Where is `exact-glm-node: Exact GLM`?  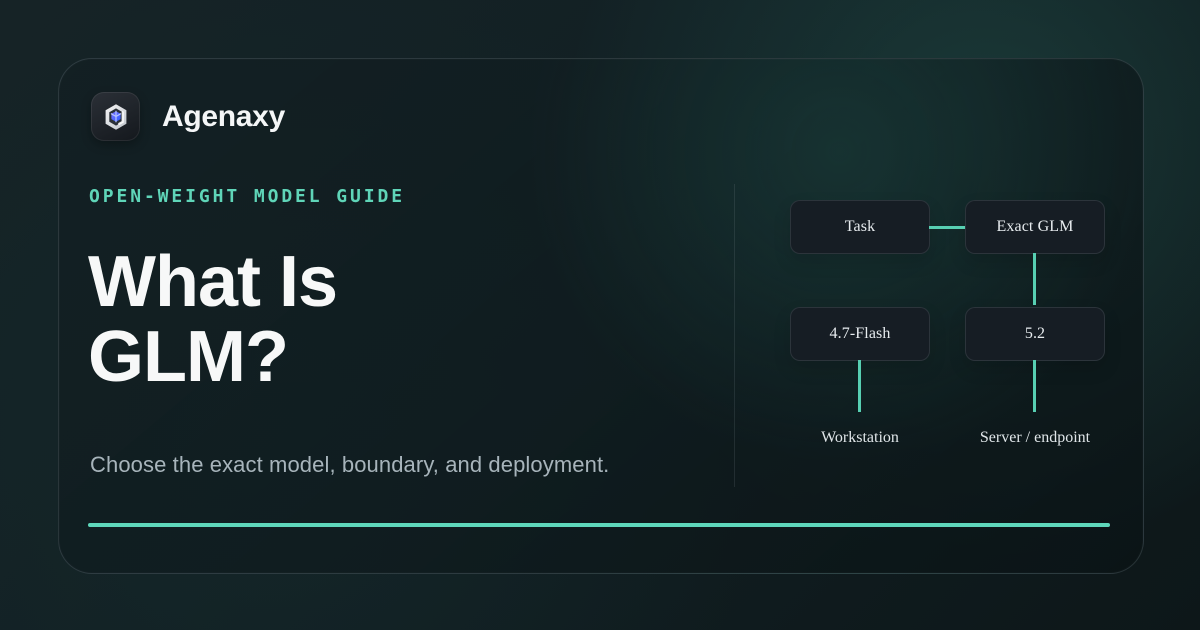 exact-glm-node: Exact GLM is located at coordinates (1035, 227).